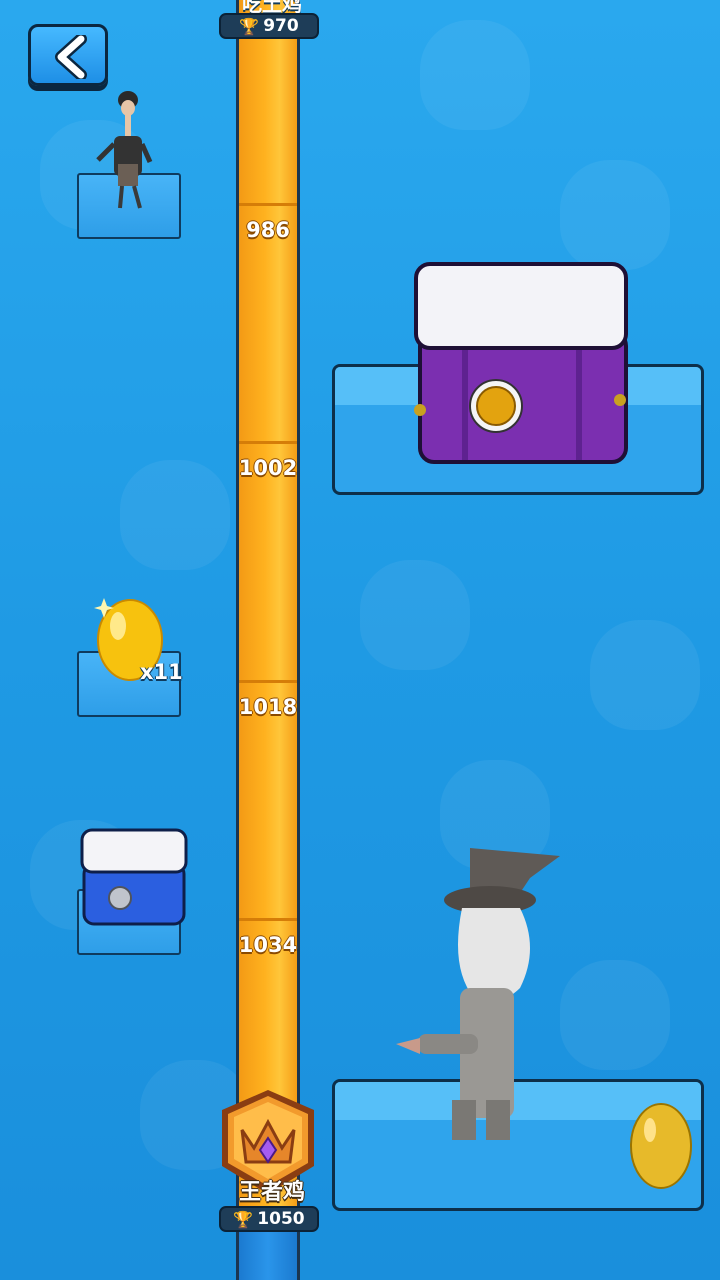 The image size is (720, 1280). I want to click on back-arrow-icon, so click(71, 57).